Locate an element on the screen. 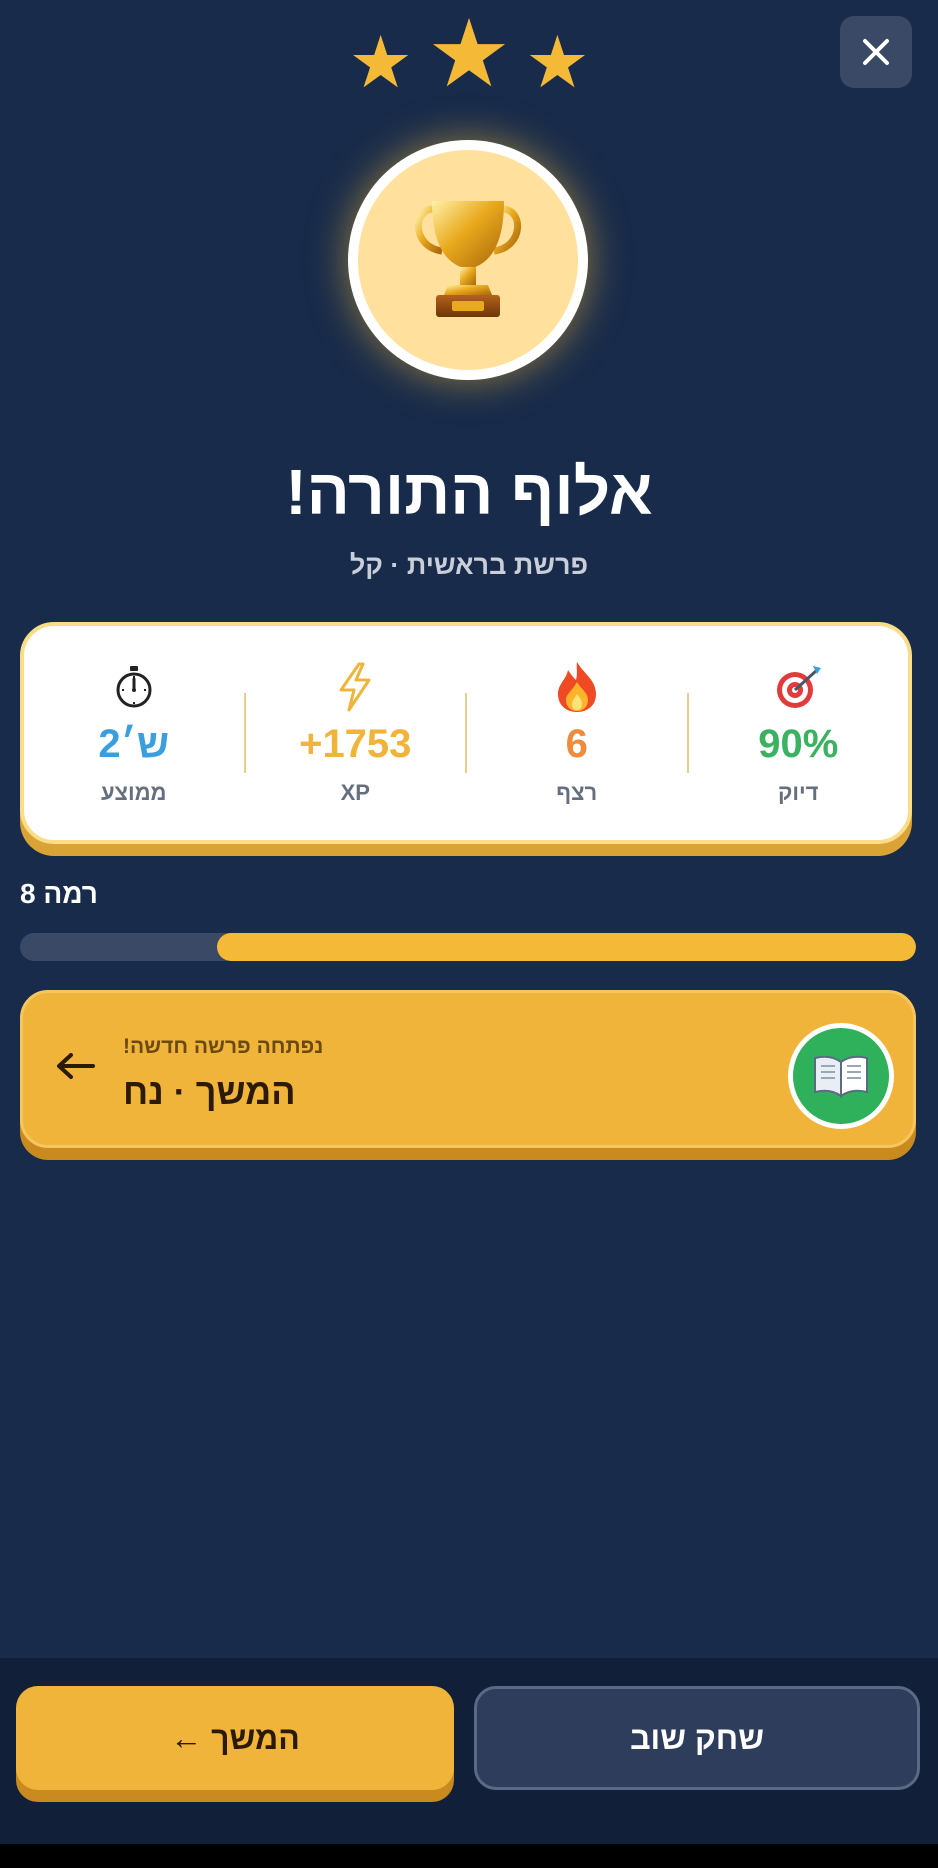  stat-value: 2ש׳ is located at coordinates (134, 744).